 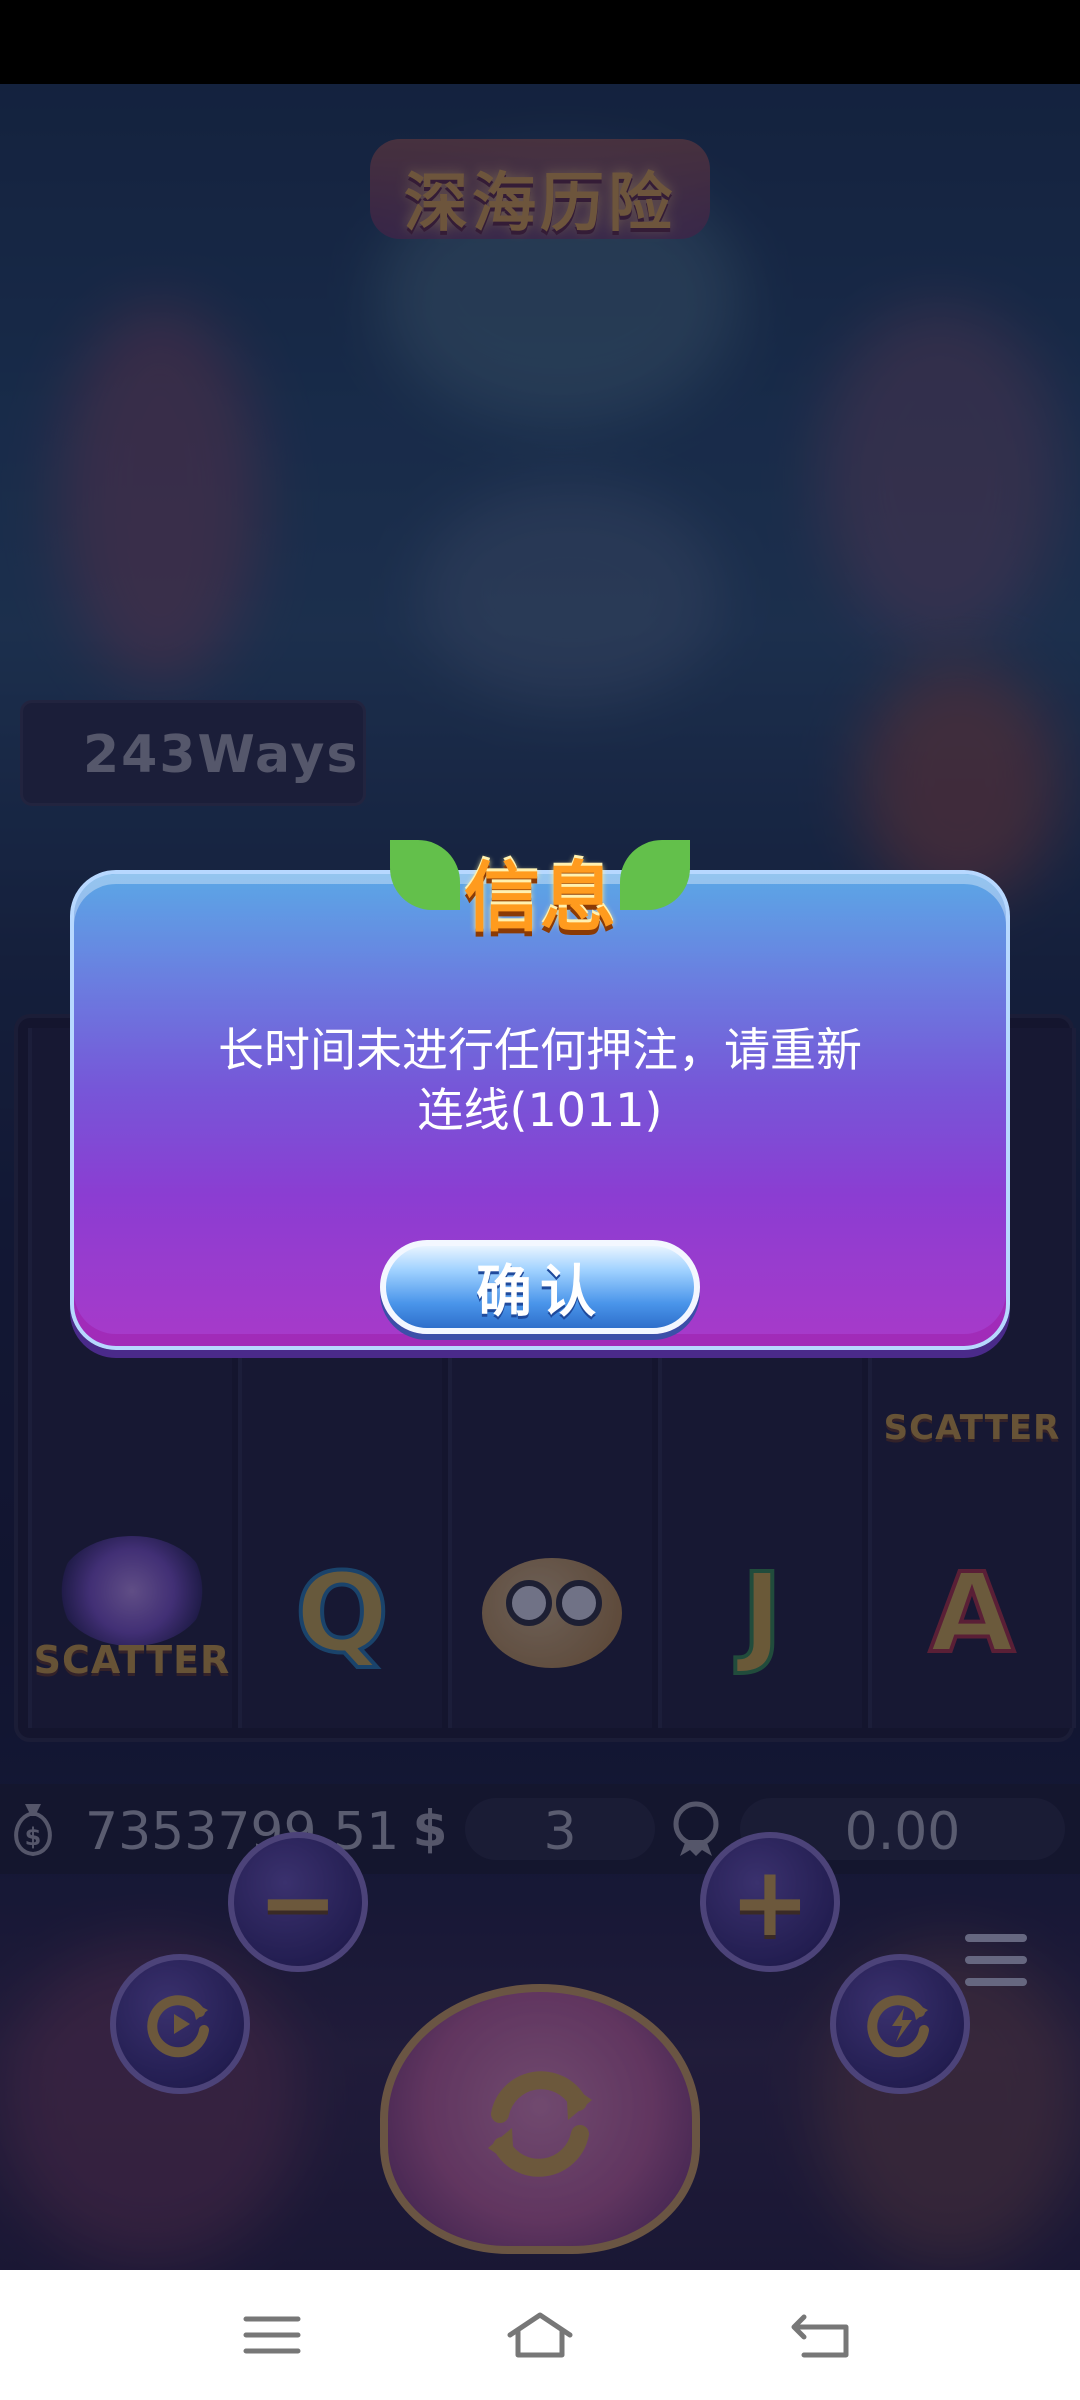 I want to click on home-icon, so click(x=540, y=2335).